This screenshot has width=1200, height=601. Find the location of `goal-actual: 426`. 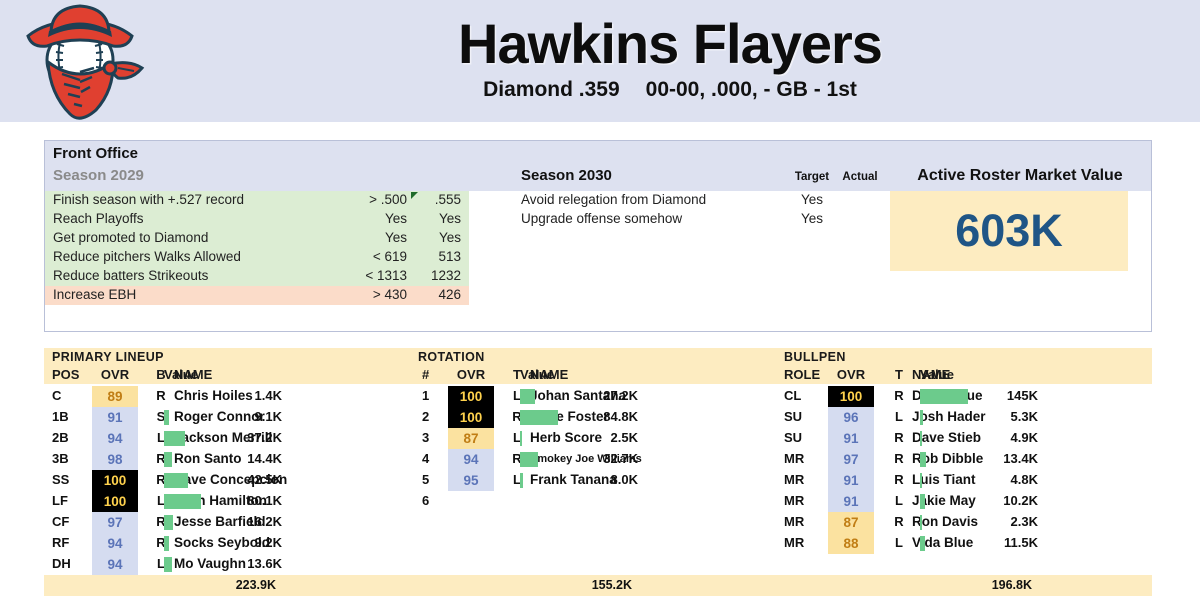

goal-actual: 426 is located at coordinates (449, 294).